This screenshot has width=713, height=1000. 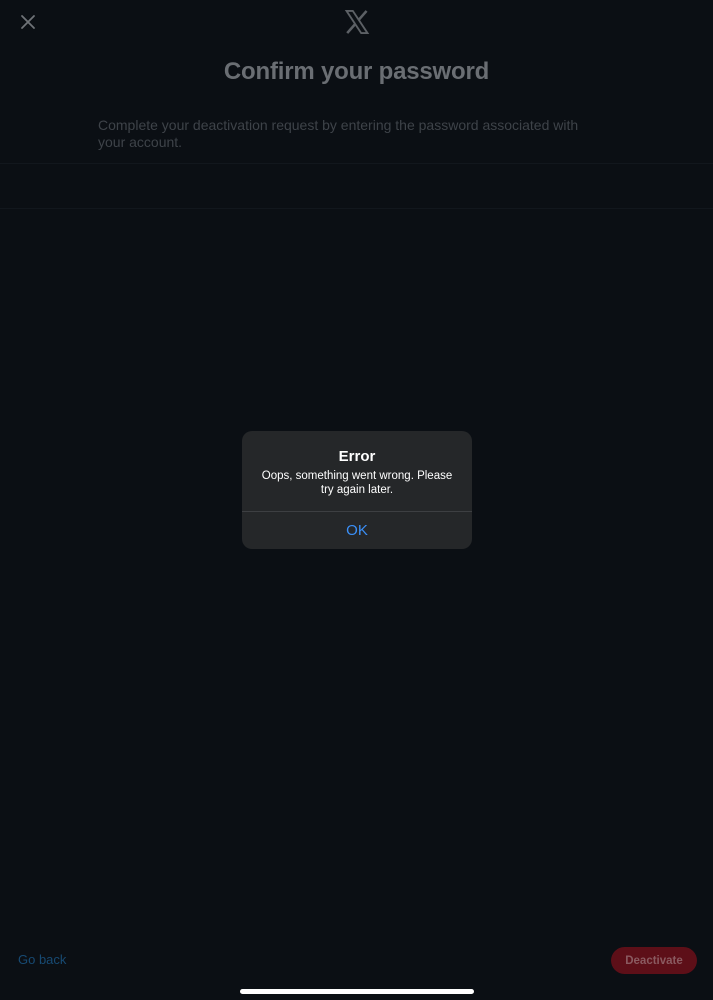 I want to click on home-indicator, so click(x=357, y=991).